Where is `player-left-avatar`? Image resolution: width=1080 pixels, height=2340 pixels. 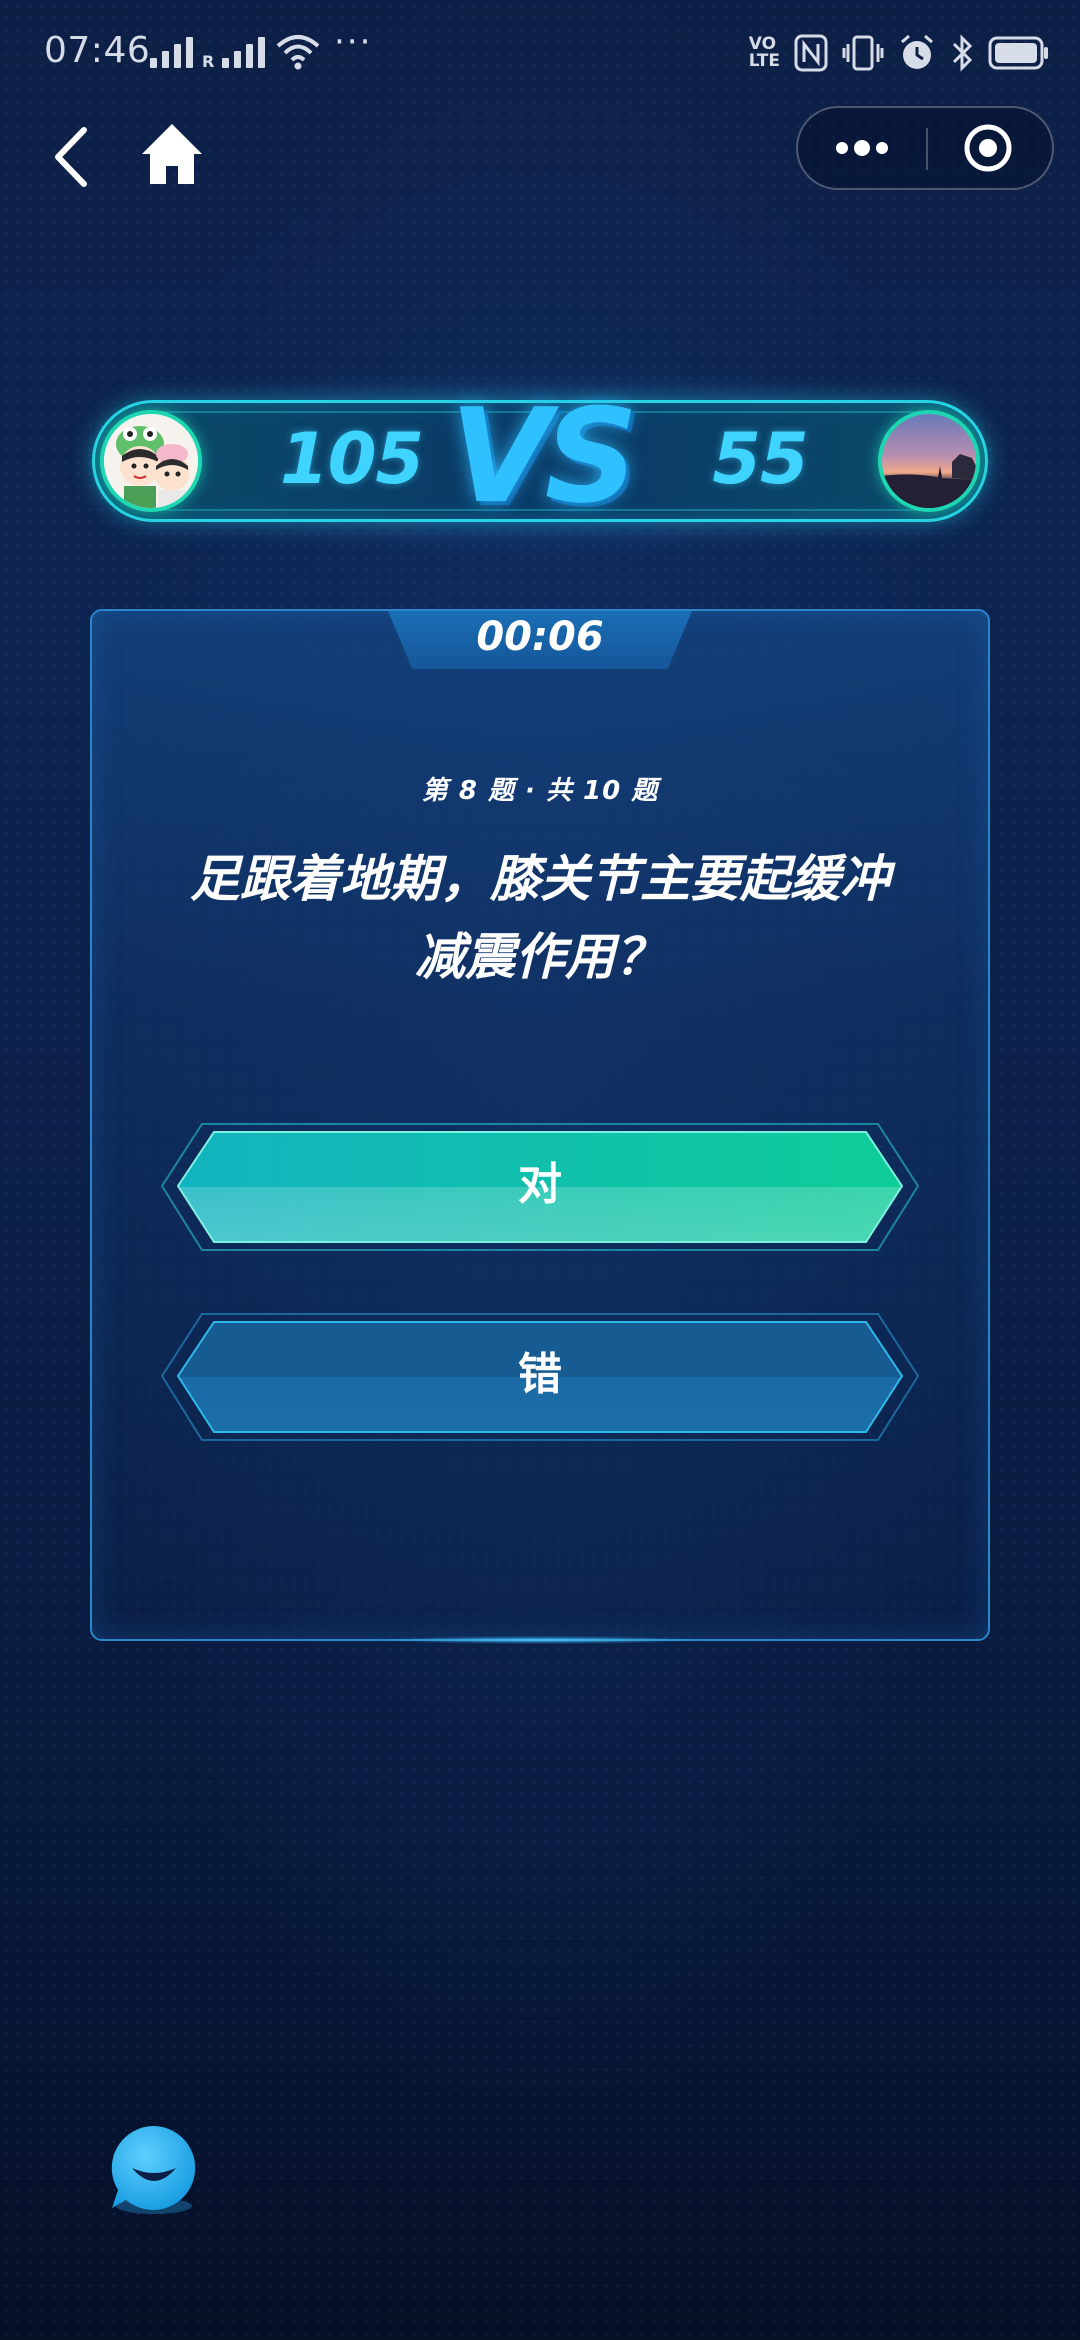 player-left-avatar is located at coordinates (151, 461).